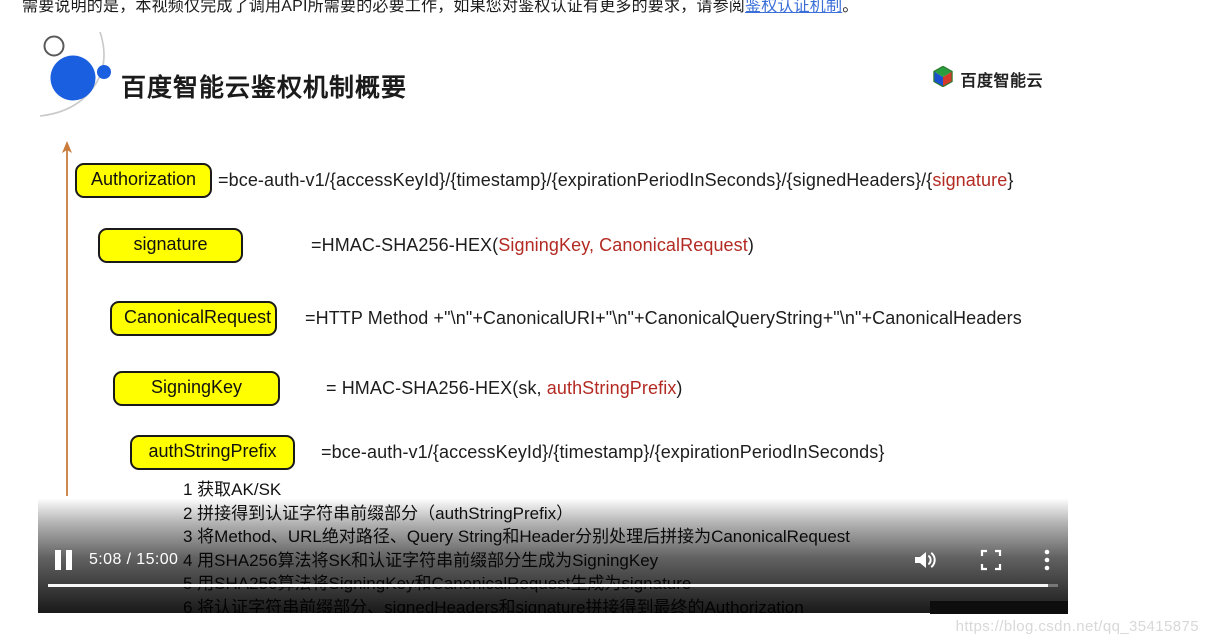 The height and width of the screenshot is (639, 1205). What do you see at coordinates (925, 560) in the screenshot?
I see `volume-icon` at bounding box center [925, 560].